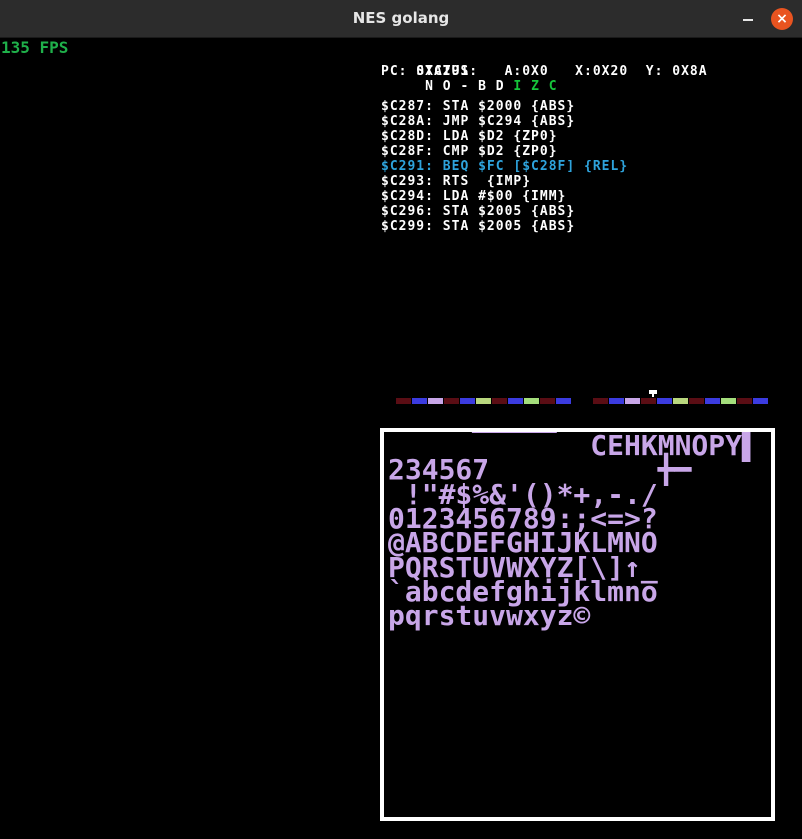 Image resolution: width=802 pixels, height=839 pixels. I want to click on window-title: NES golang, so click(401, 18).